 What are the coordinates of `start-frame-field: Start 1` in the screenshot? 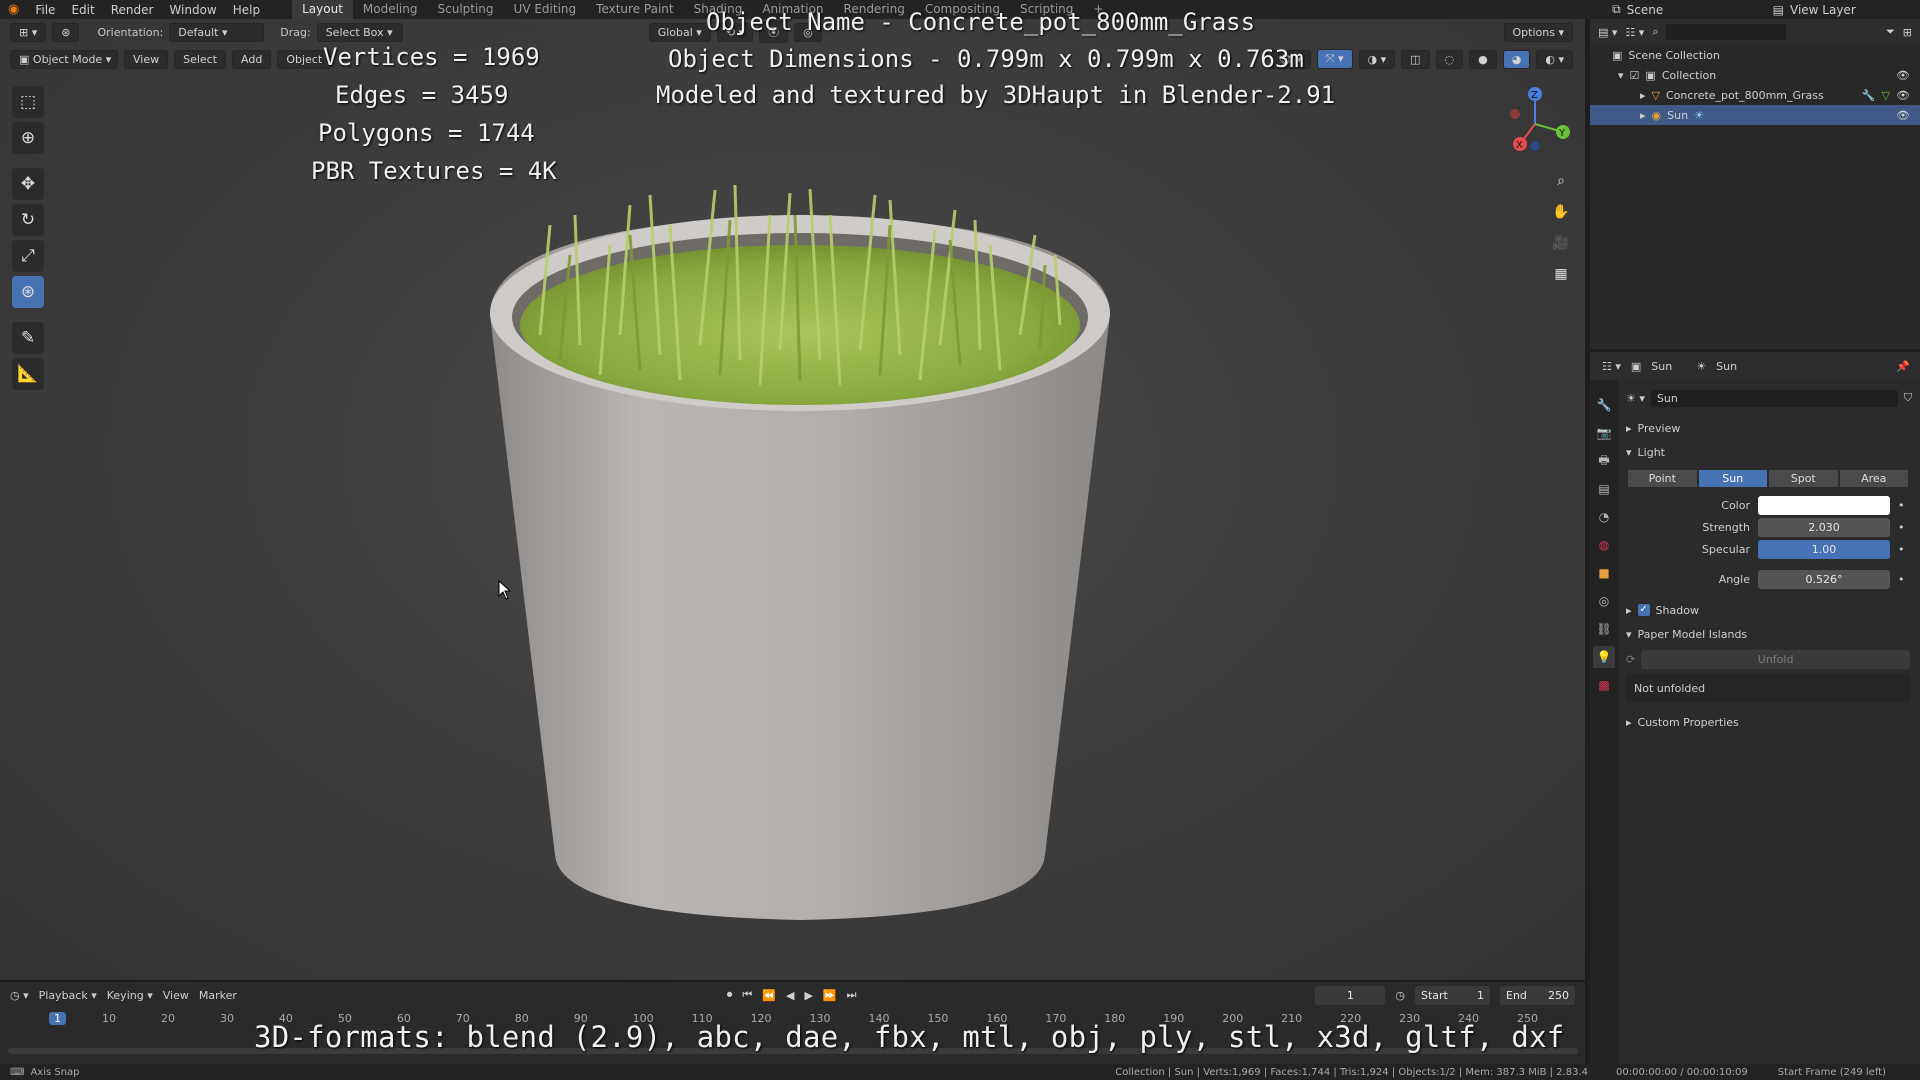 It's located at (1452, 995).